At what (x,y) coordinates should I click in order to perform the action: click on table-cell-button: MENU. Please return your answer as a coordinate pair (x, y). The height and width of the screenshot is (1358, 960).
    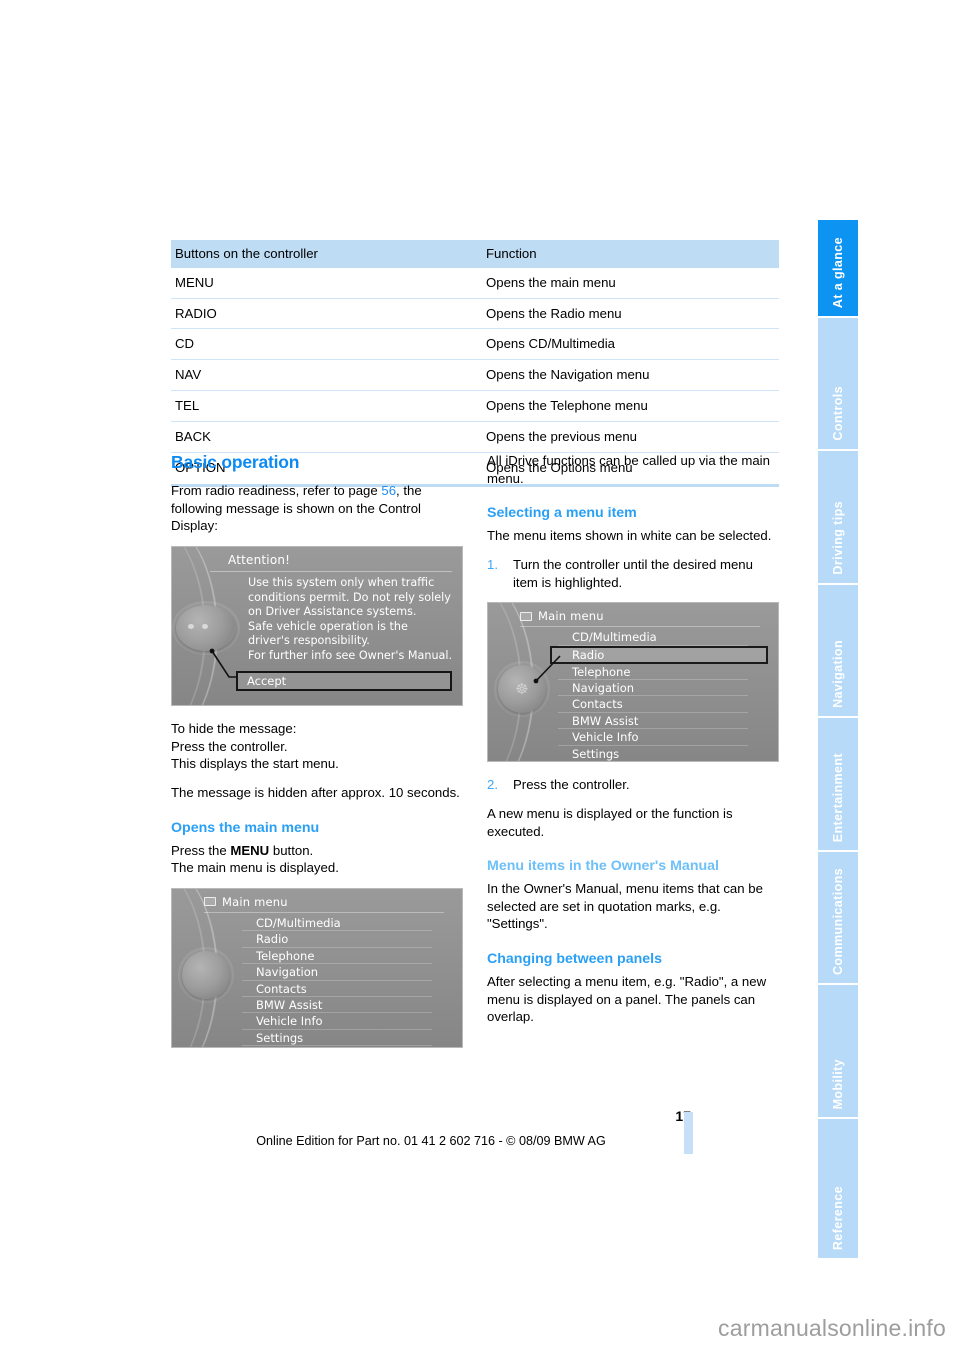
    Looking at the image, I should click on (326, 283).